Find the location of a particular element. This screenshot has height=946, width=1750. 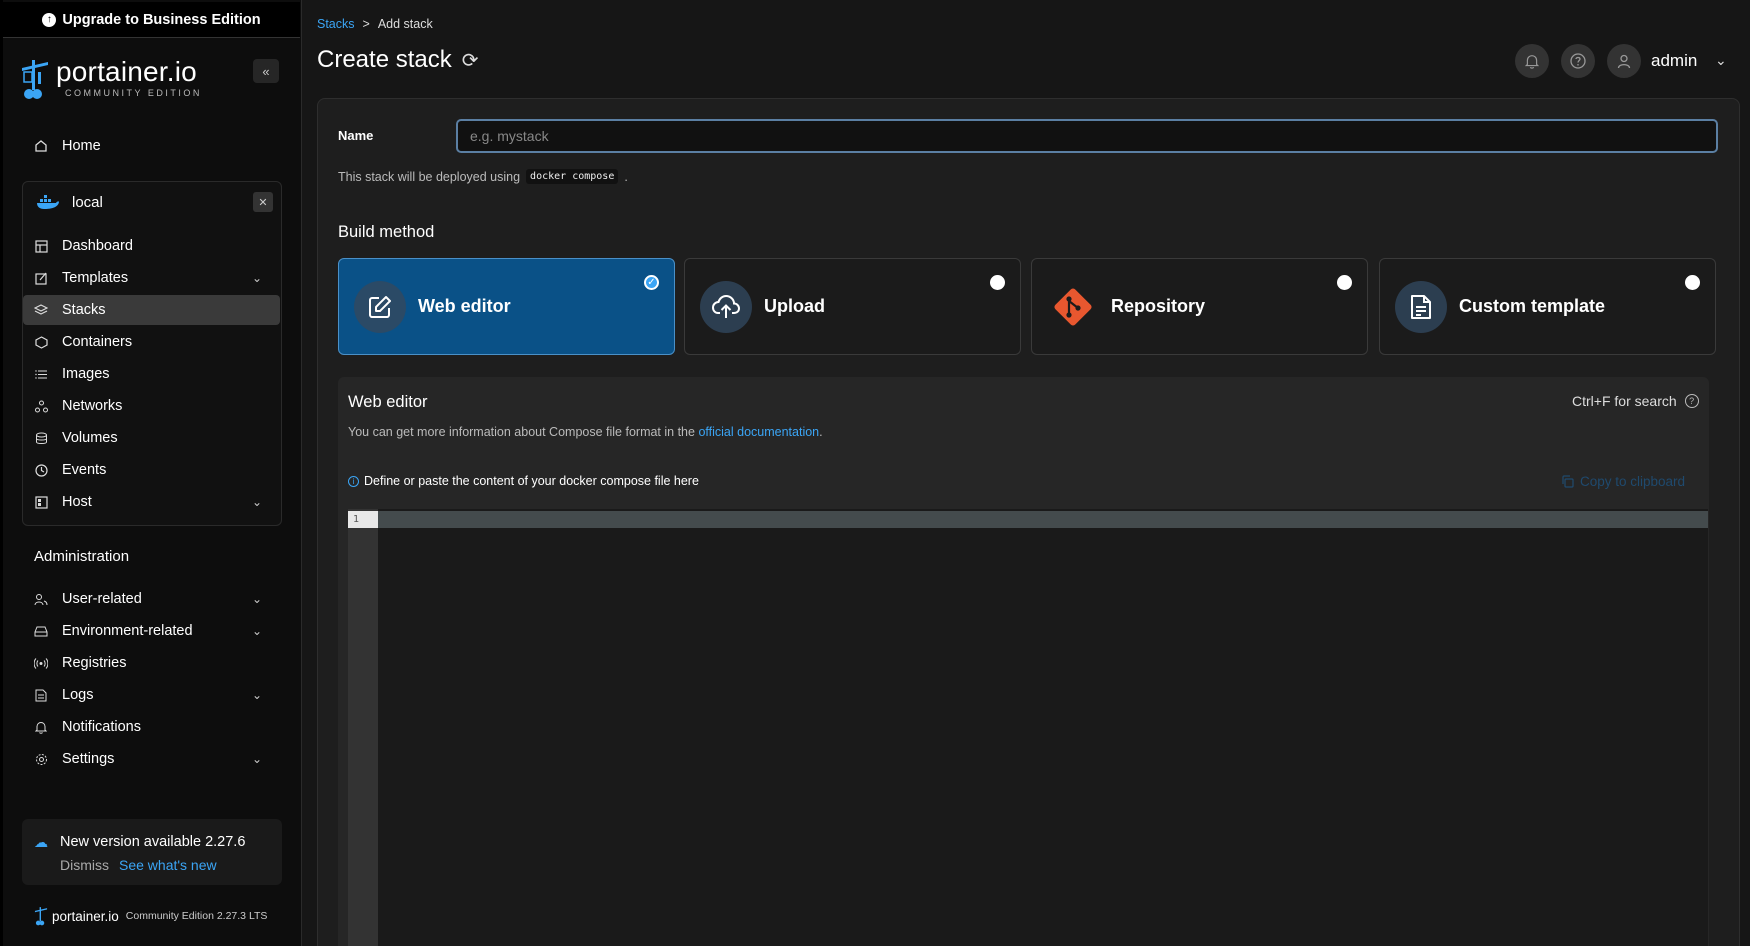

copy-icon is located at coordinates (1568, 481).